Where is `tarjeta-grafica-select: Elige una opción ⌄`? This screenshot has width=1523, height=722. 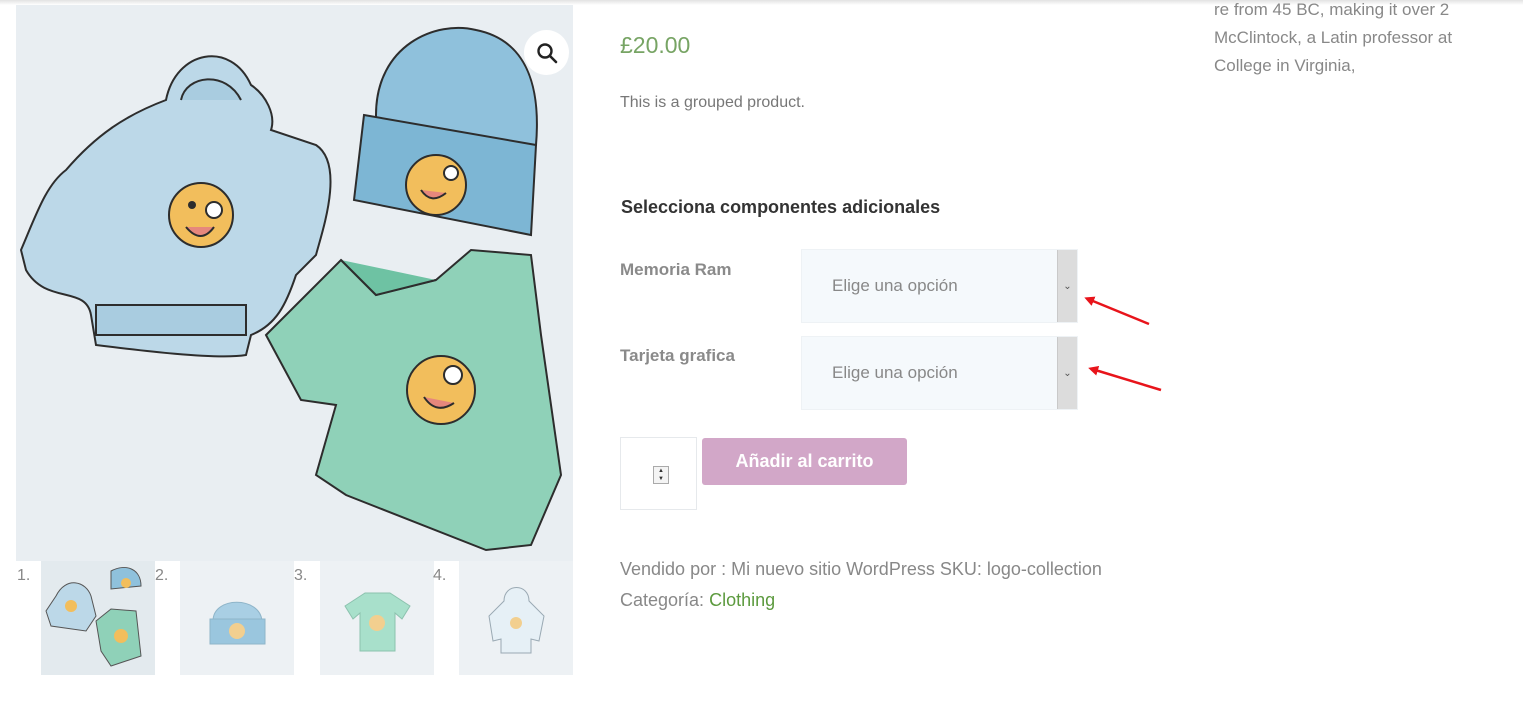 tarjeta-grafica-select: Elige una opción ⌄ is located at coordinates (939, 373).